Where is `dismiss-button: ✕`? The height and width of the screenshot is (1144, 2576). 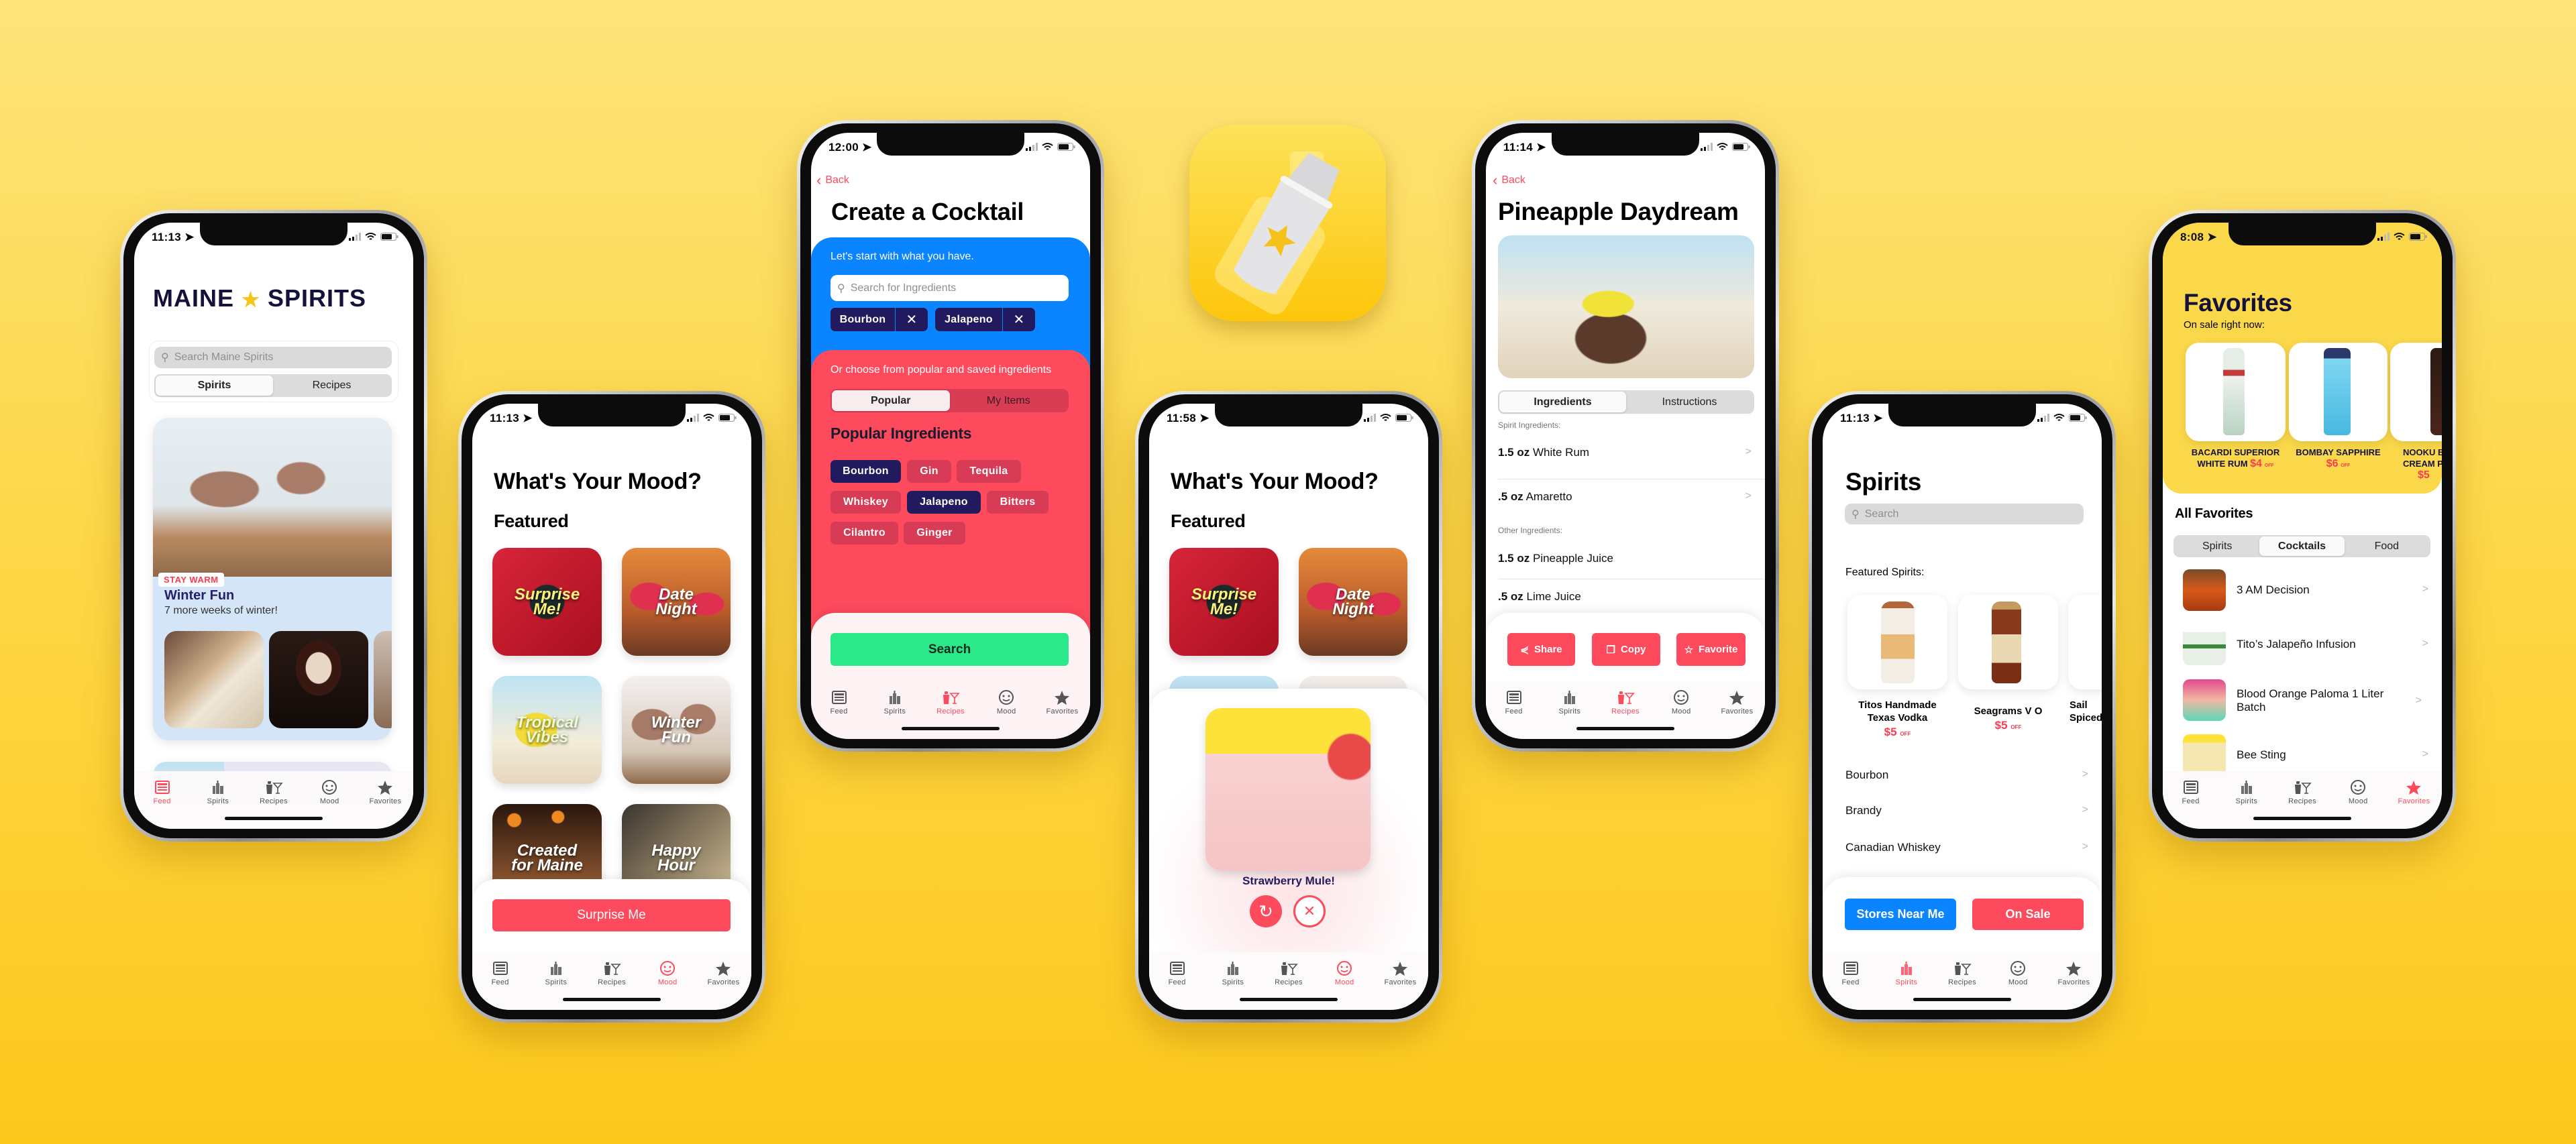
dismiss-button: ✕ is located at coordinates (1309, 911).